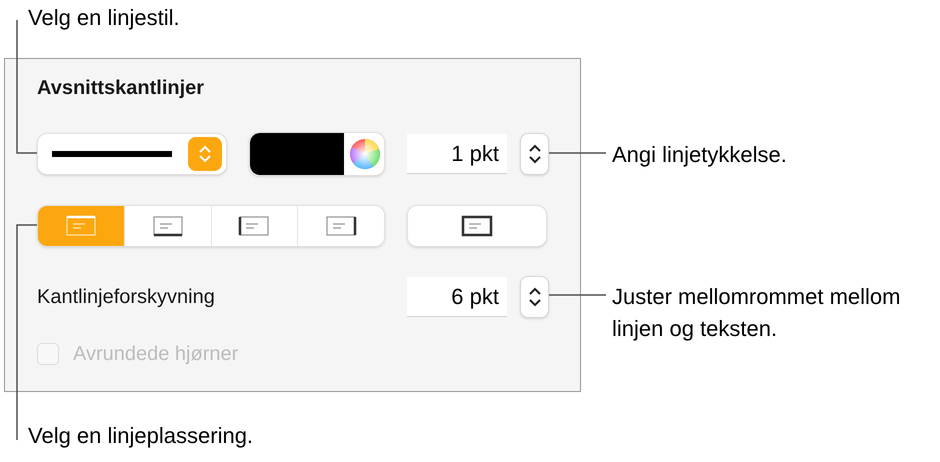  What do you see at coordinates (457, 154) in the screenshot?
I see `number-field: 1 pkt` at bounding box center [457, 154].